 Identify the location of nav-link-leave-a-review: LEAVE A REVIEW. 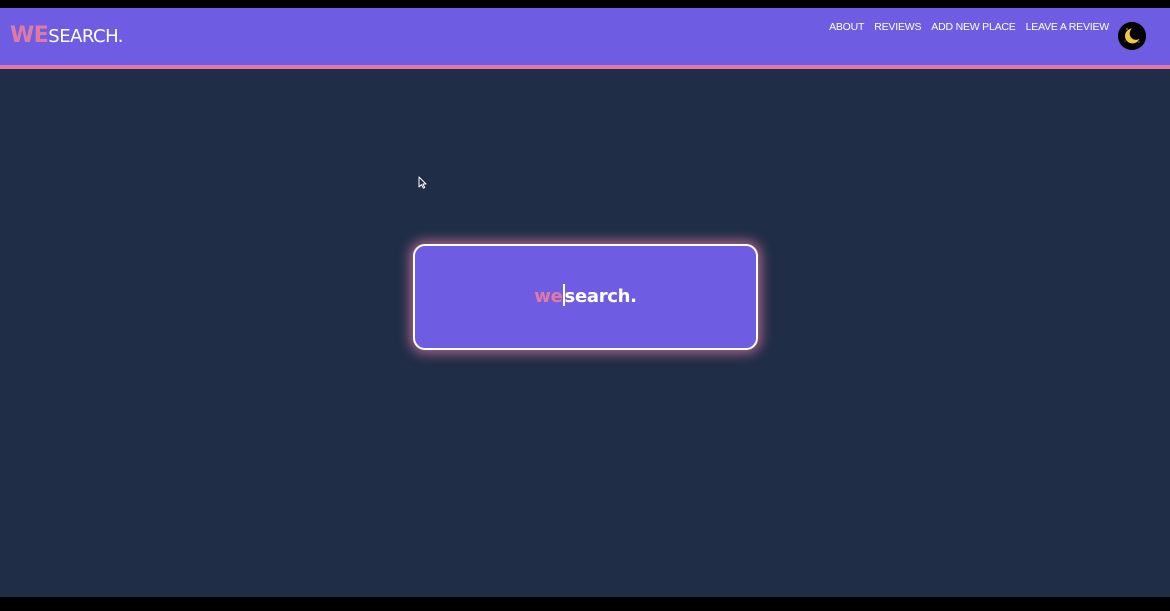
(1068, 27).